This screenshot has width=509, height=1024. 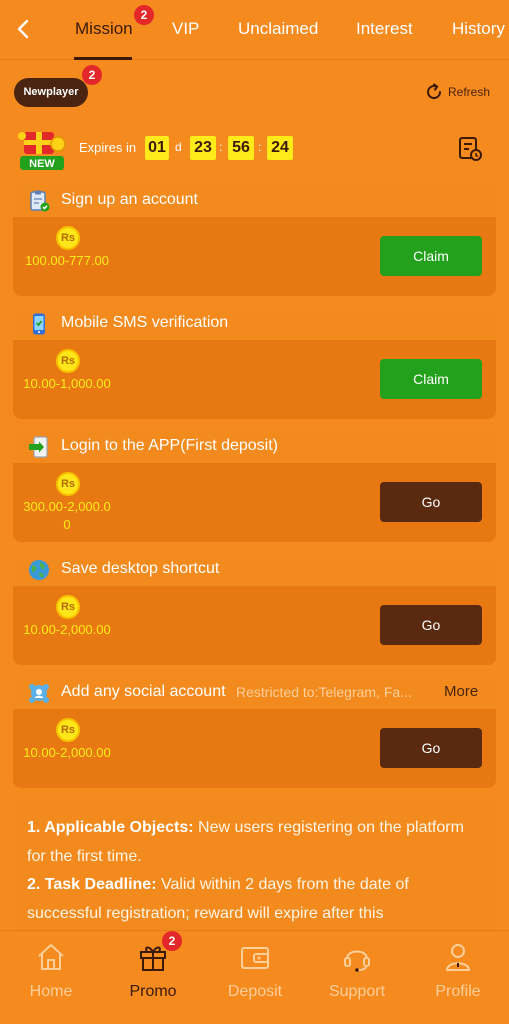 I want to click on rule-heading: 2. Task Deadline:, so click(x=92, y=884).